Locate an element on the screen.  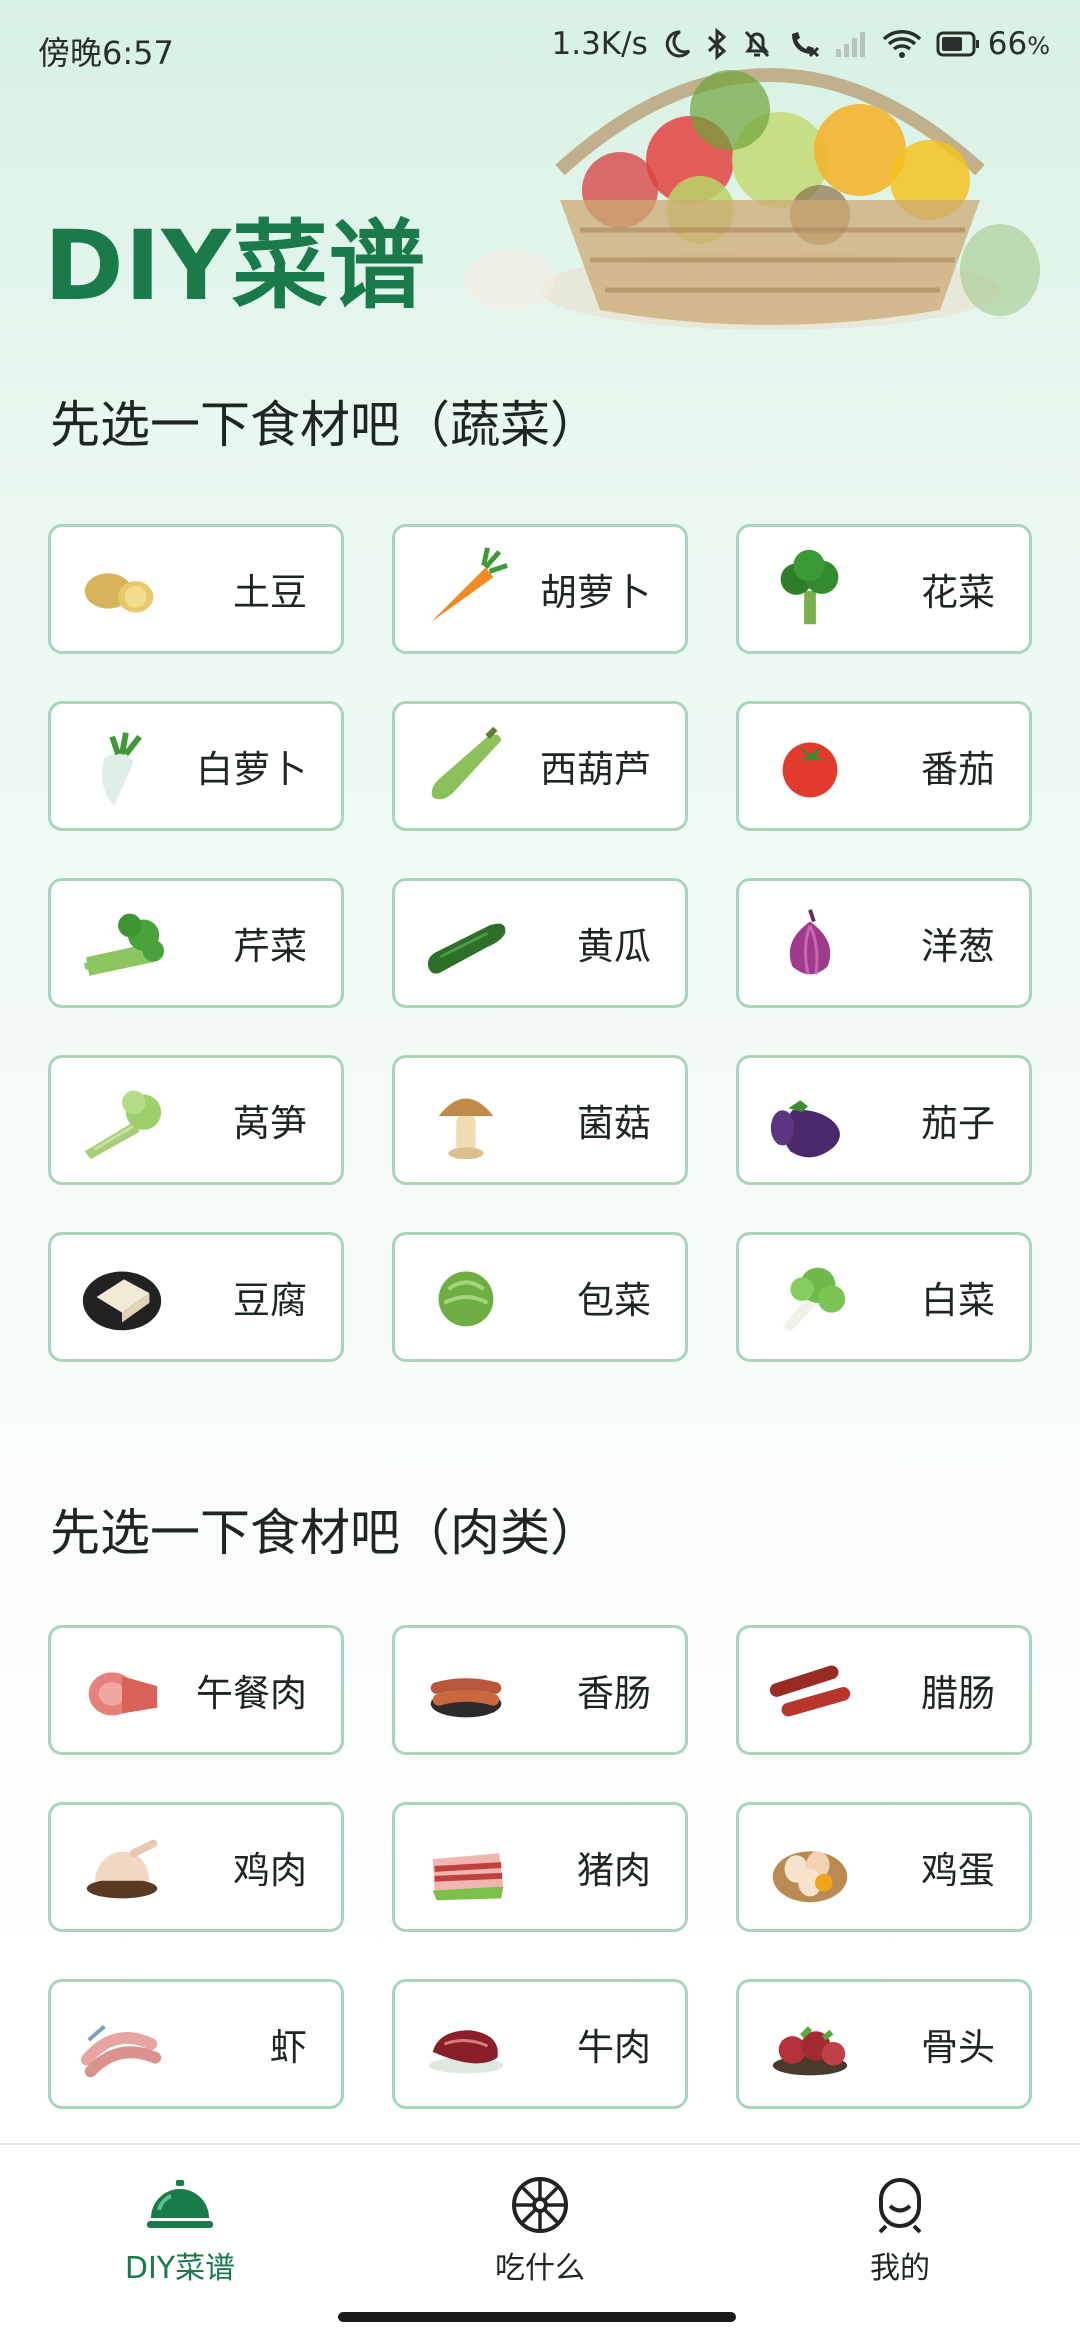
status-time: 傍晚6:57 is located at coordinates (106, 53).